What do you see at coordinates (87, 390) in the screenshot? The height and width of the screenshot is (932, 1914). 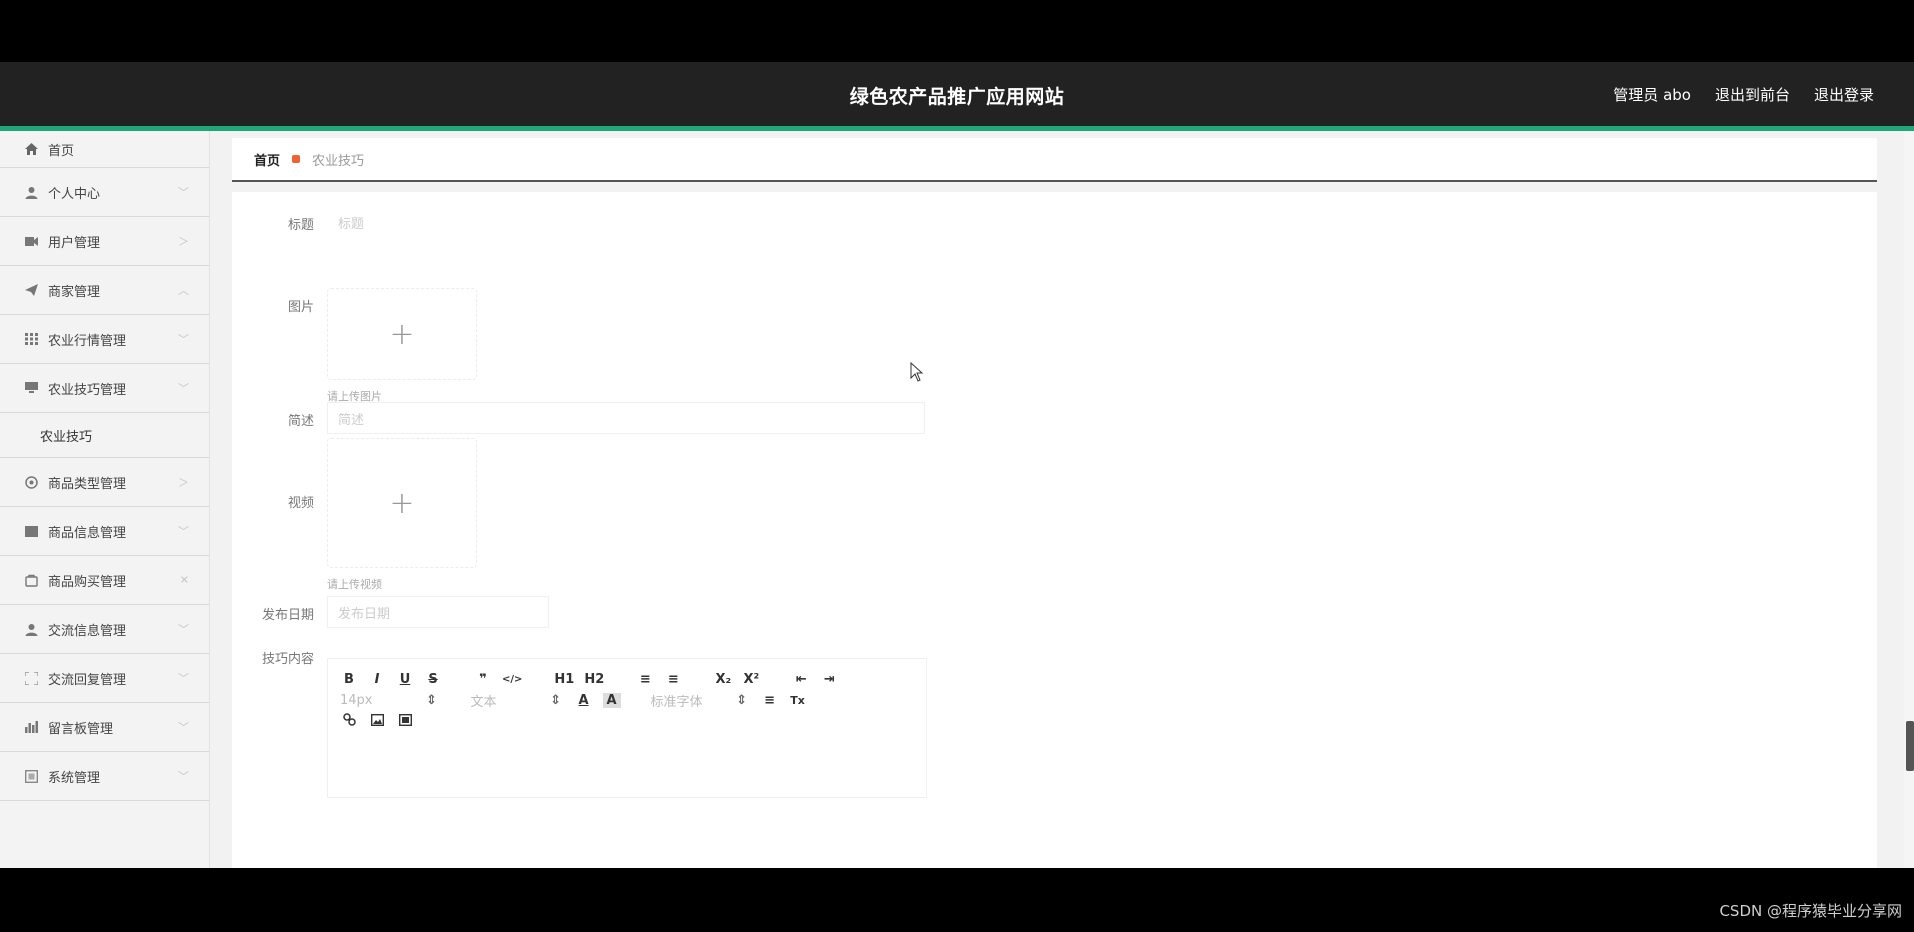 I see `sidebar-item-label: 农业技巧管理` at bounding box center [87, 390].